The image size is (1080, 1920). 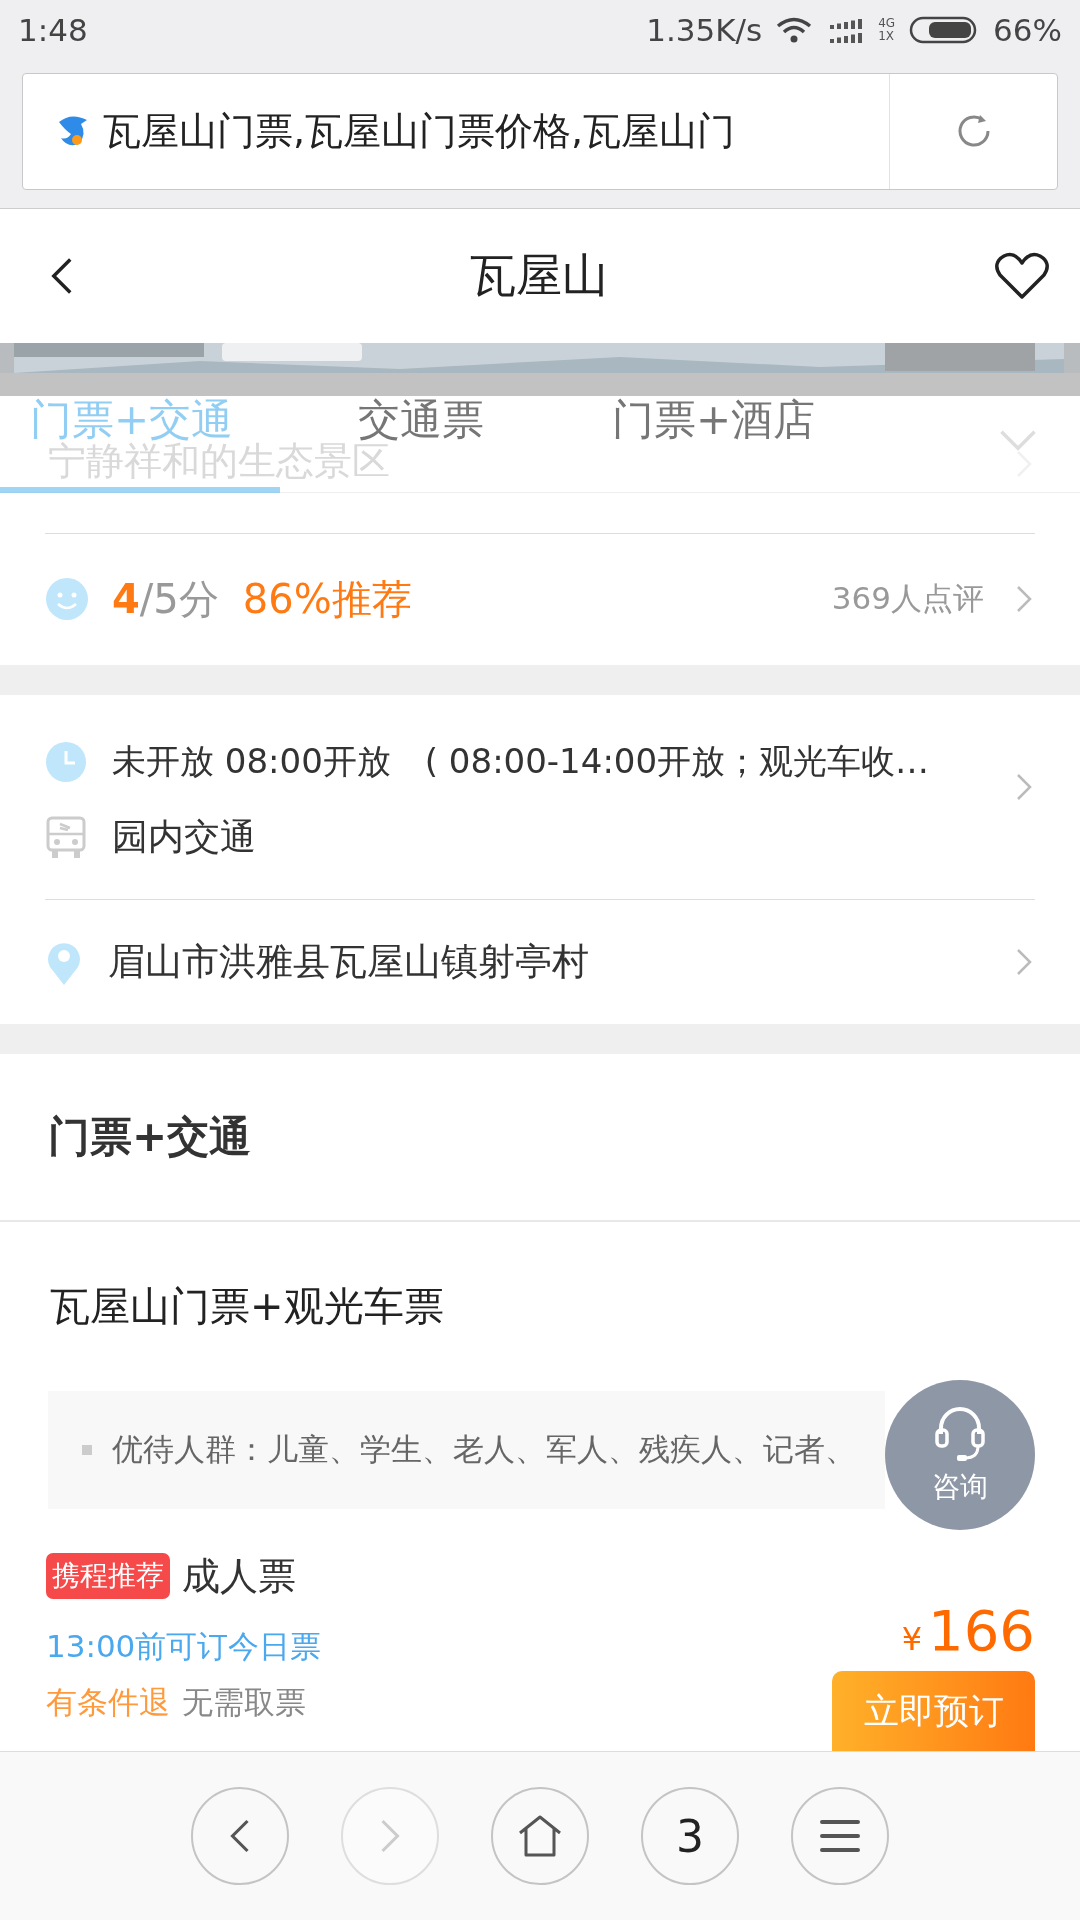 What do you see at coordinates (540, 1138) in the screenshot?
I see `section-title: 门票+交通` at bounding box center [540, 1138].